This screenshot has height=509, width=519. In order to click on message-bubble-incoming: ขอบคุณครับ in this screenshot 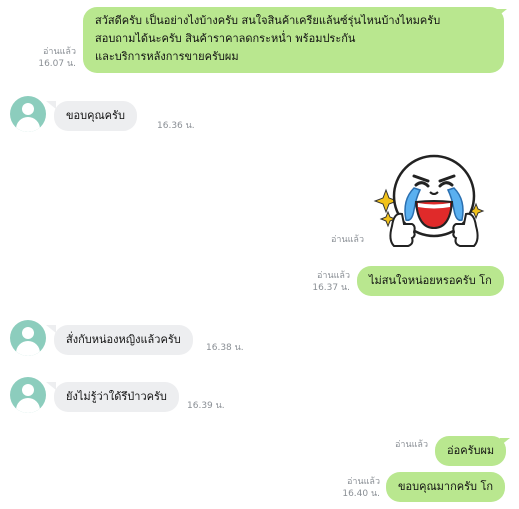, I will do `click(95, 116)`.